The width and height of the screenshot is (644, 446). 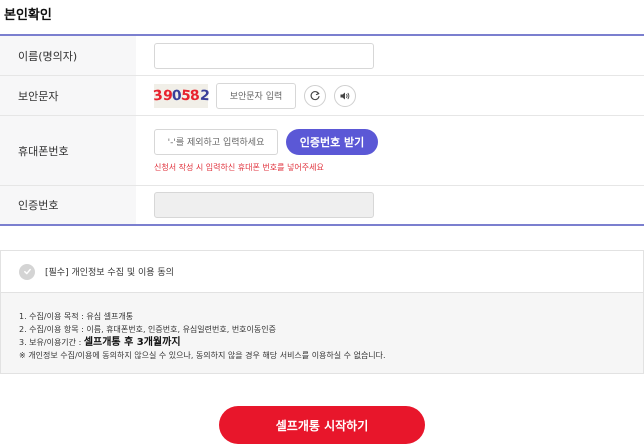 I want to click on phone-line: '-'를 제외하고 입력하세요 인증번호 받기, so click(x=266, y=141).